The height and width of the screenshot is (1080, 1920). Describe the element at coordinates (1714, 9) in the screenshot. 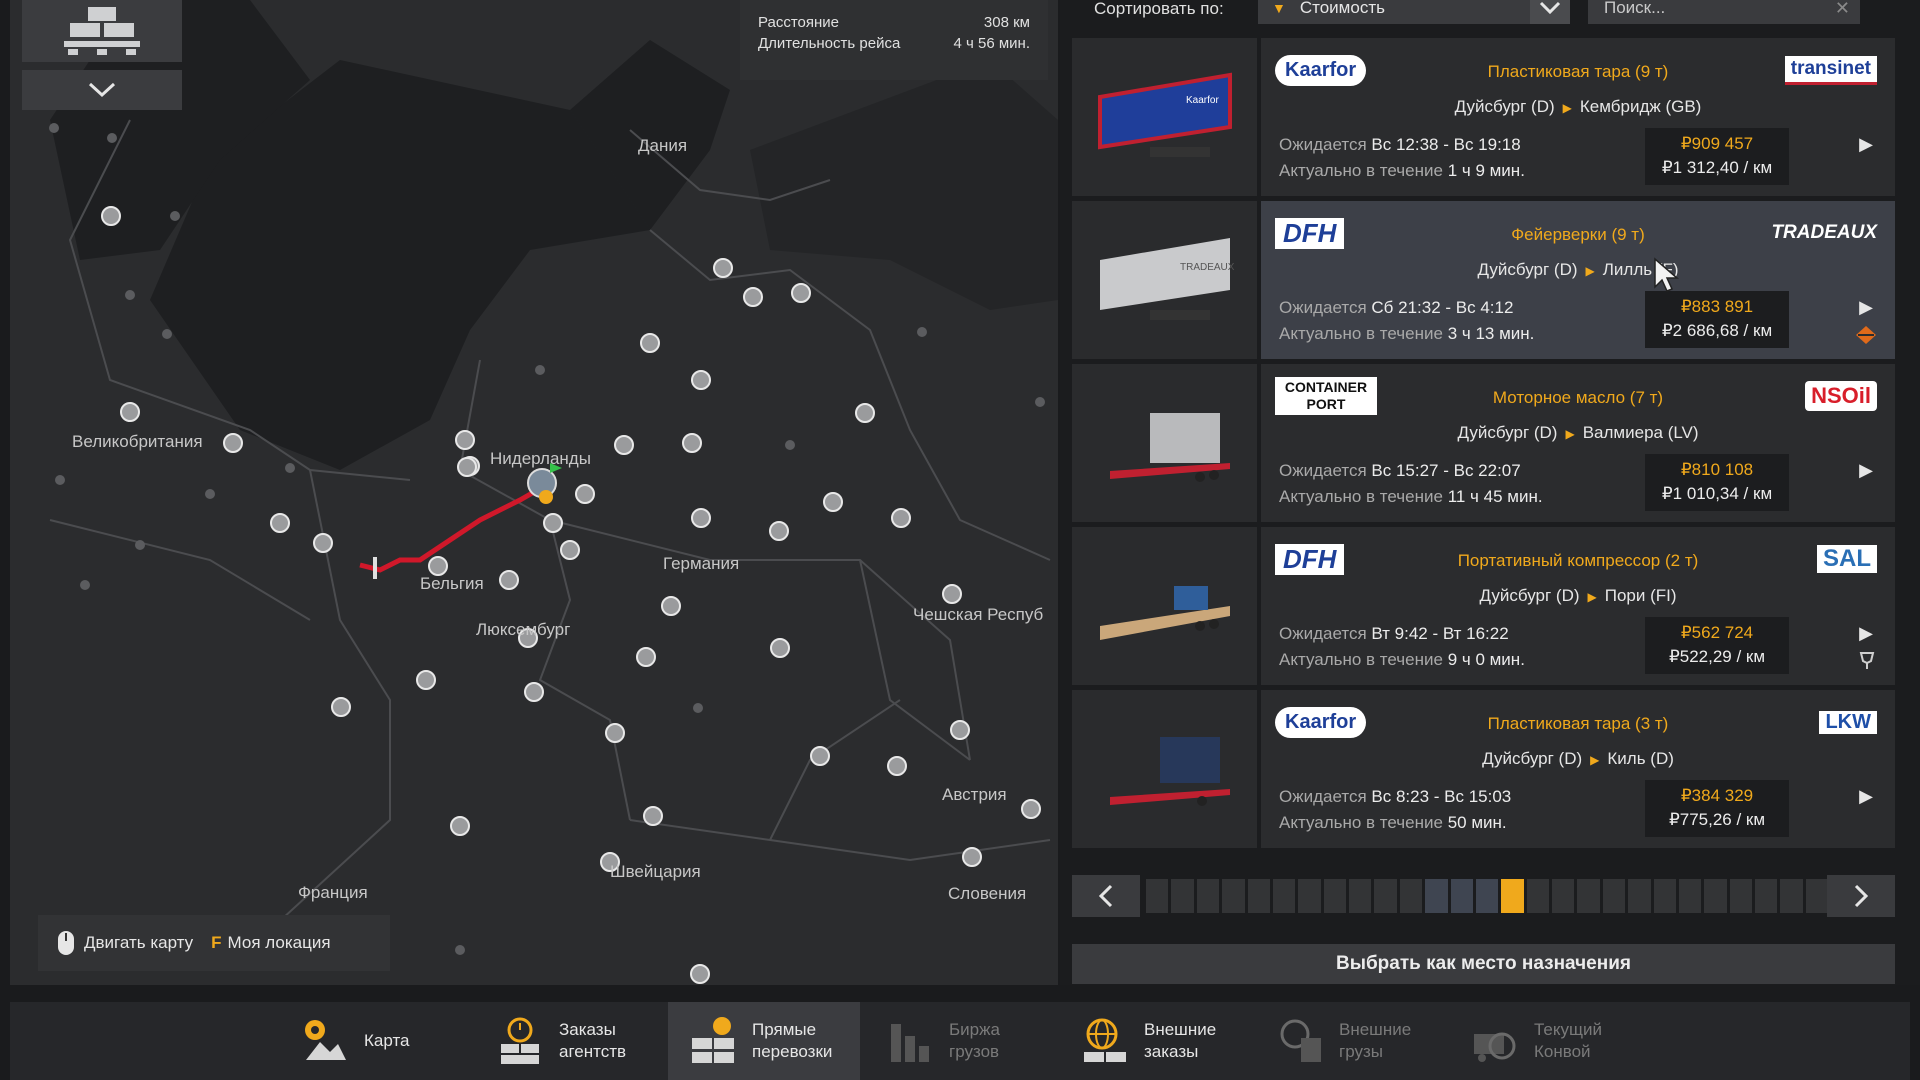

I see `search-input` at that location.